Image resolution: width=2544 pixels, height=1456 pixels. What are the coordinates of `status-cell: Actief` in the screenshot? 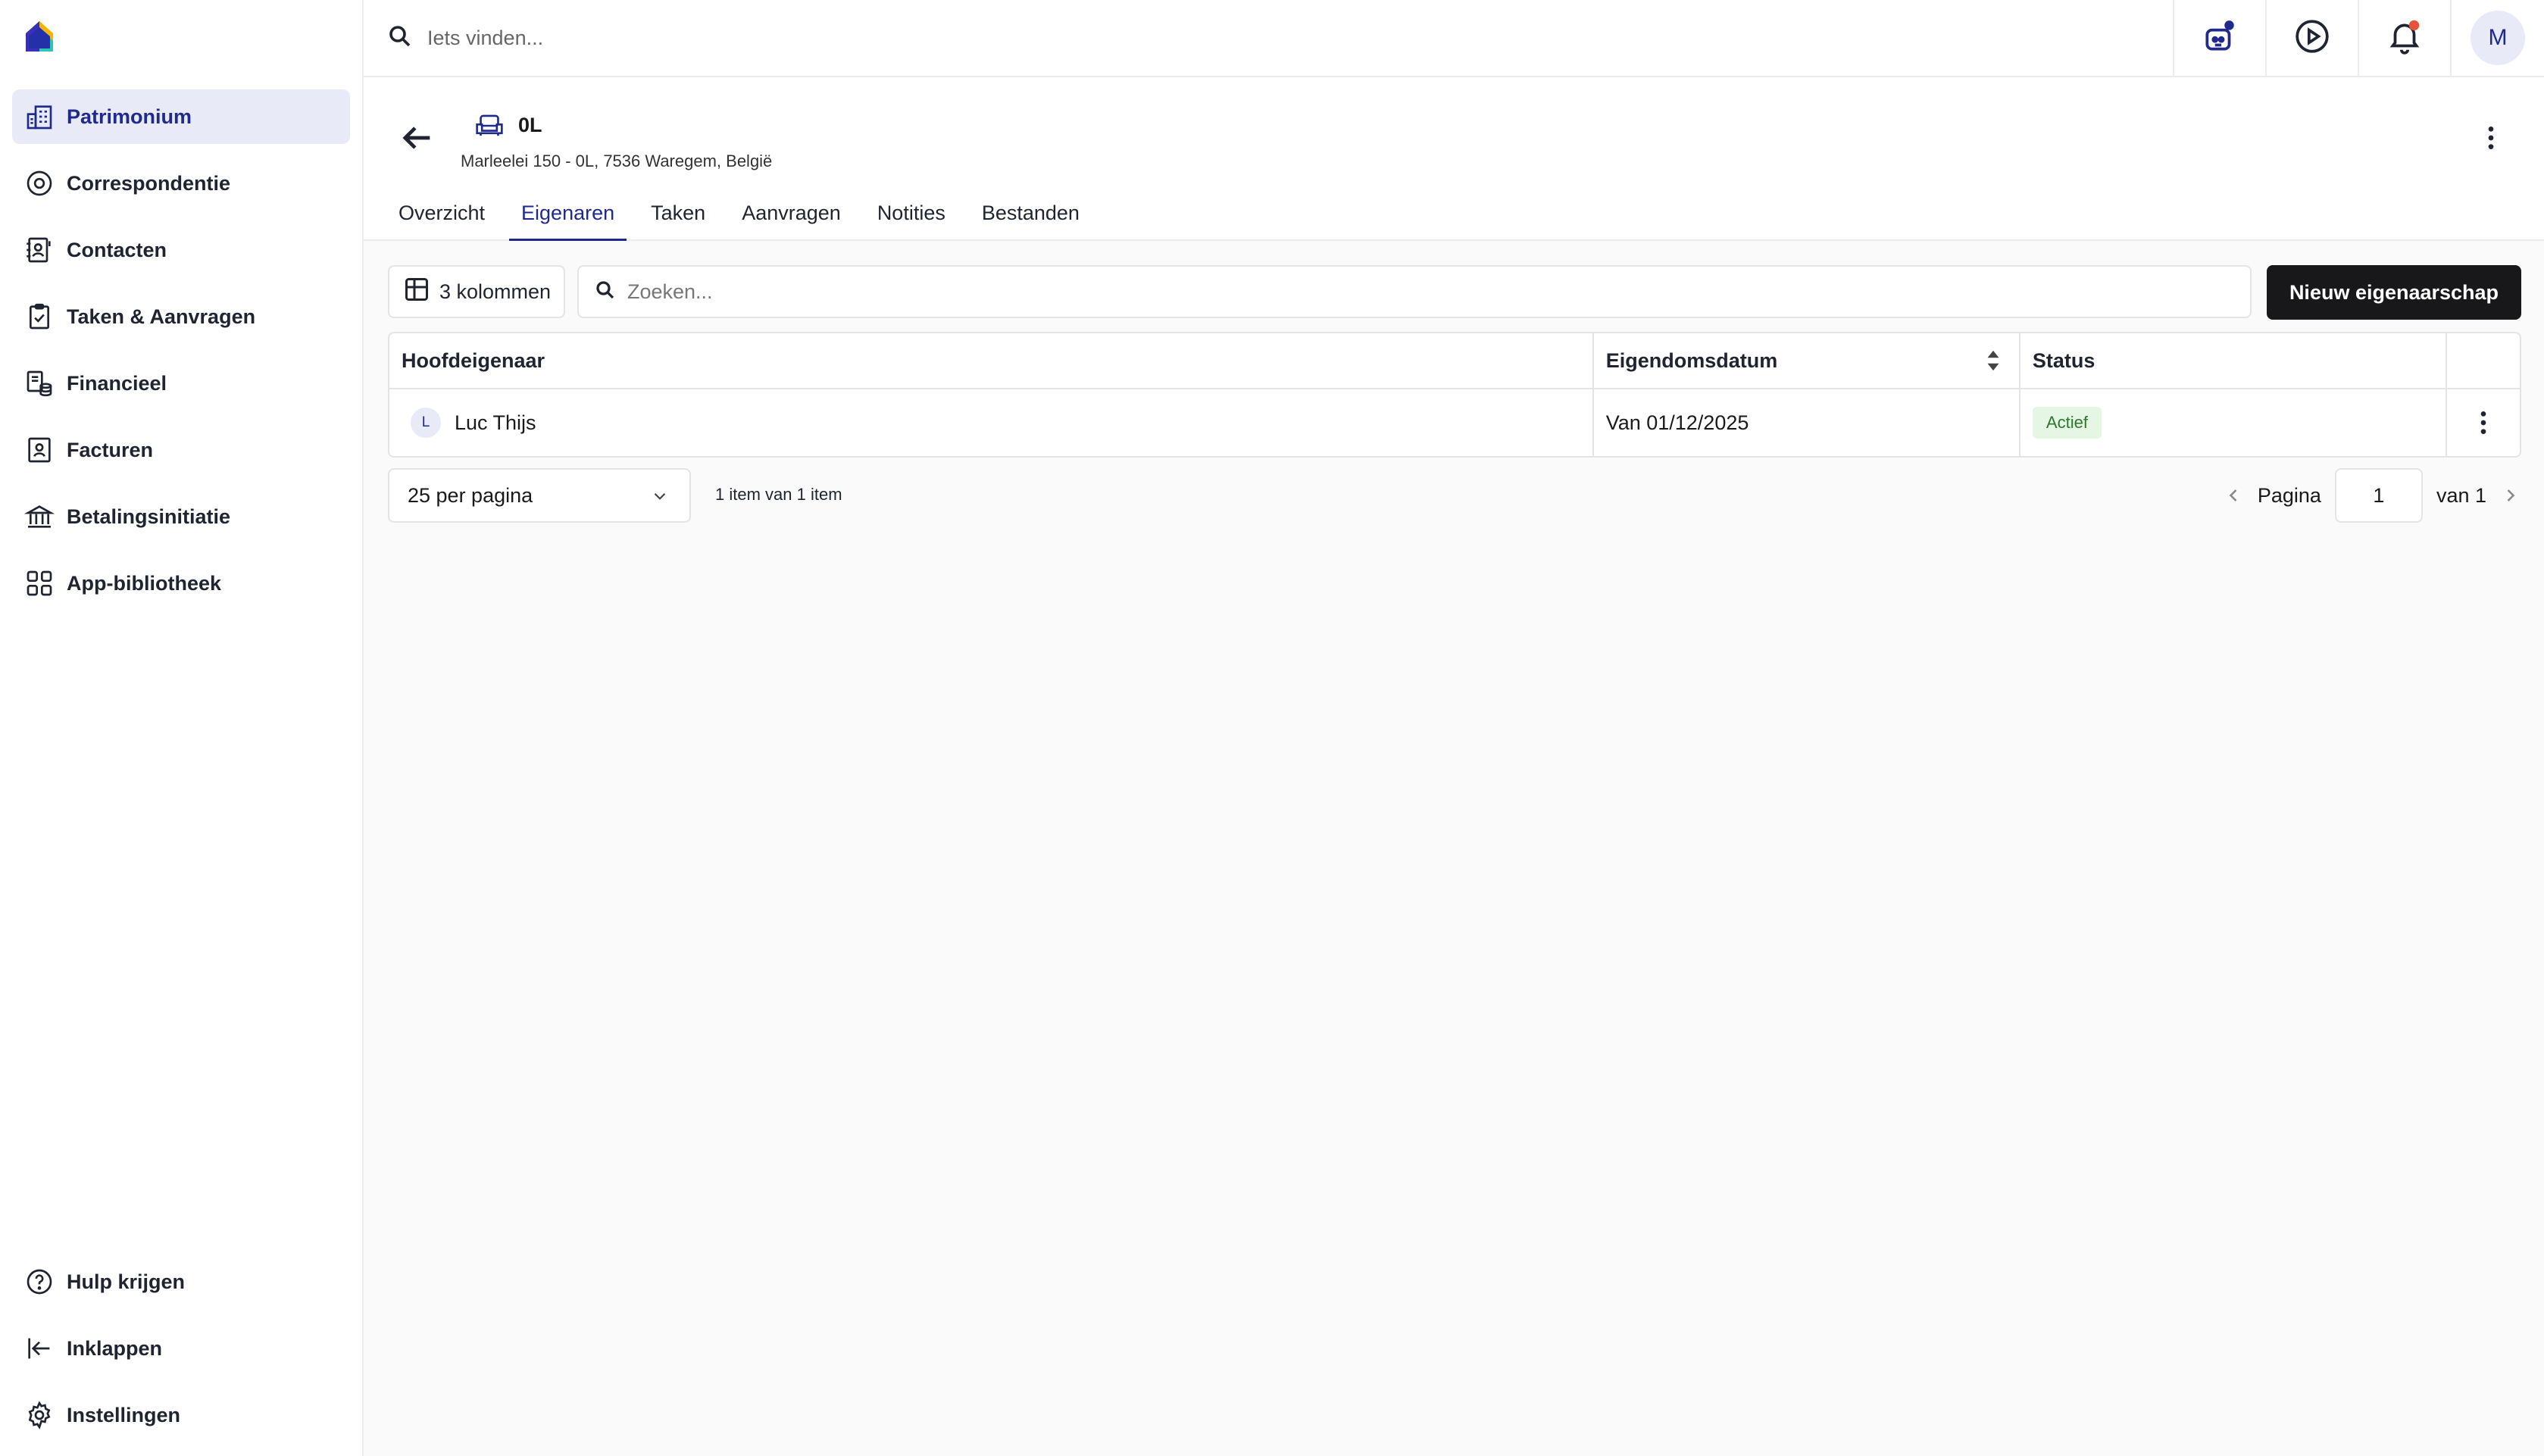 It's located at (2234, 422).